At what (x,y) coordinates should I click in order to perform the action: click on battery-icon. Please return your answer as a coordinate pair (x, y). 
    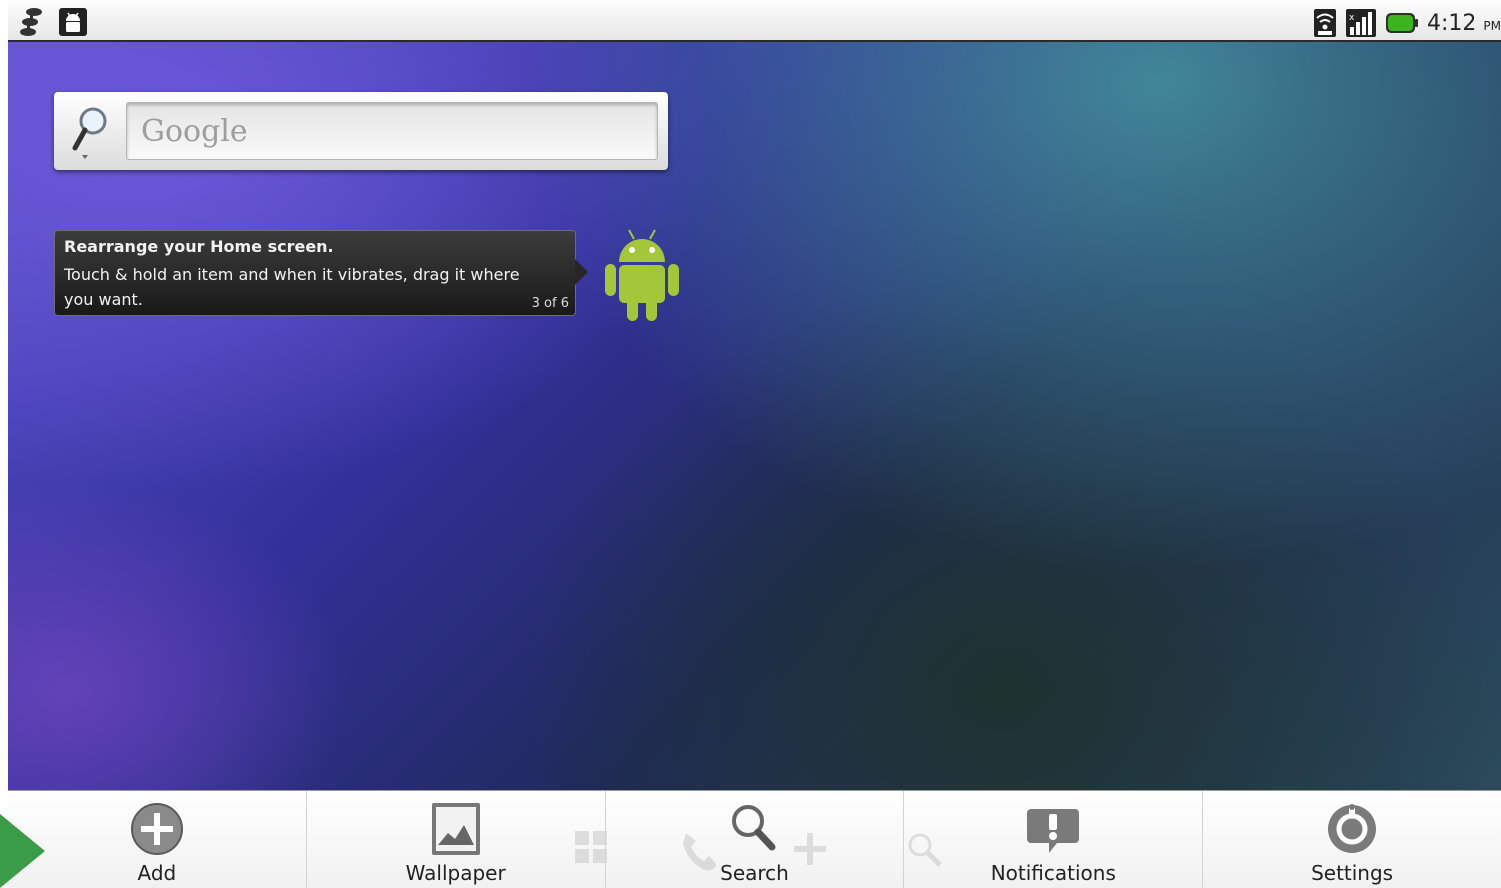
    Looking at the image, I should click on (1402, 23).